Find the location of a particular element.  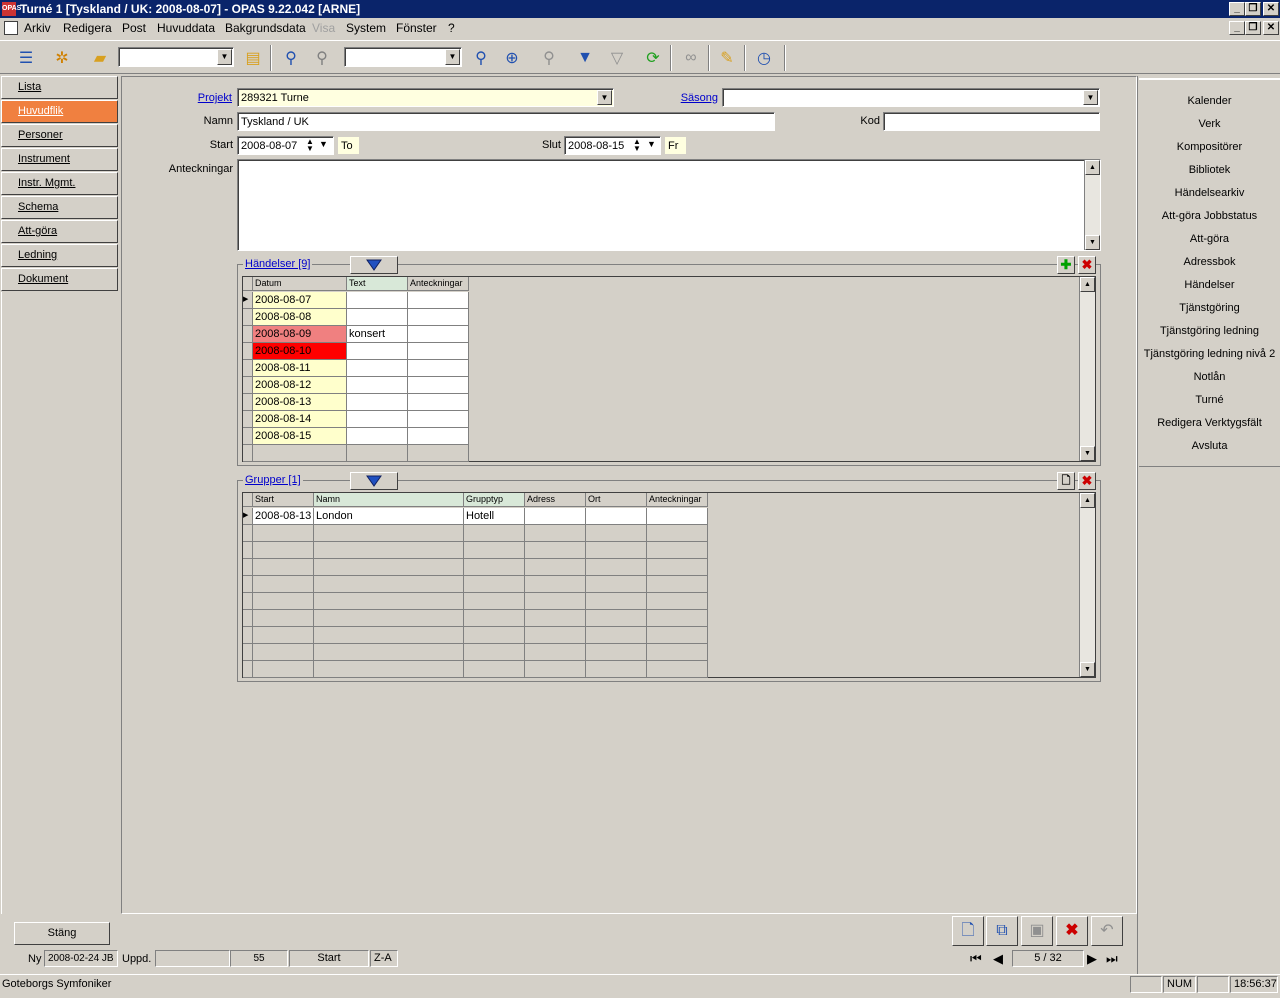

search-disabled-icon: ⚲ is located at coordinates (322, 58).